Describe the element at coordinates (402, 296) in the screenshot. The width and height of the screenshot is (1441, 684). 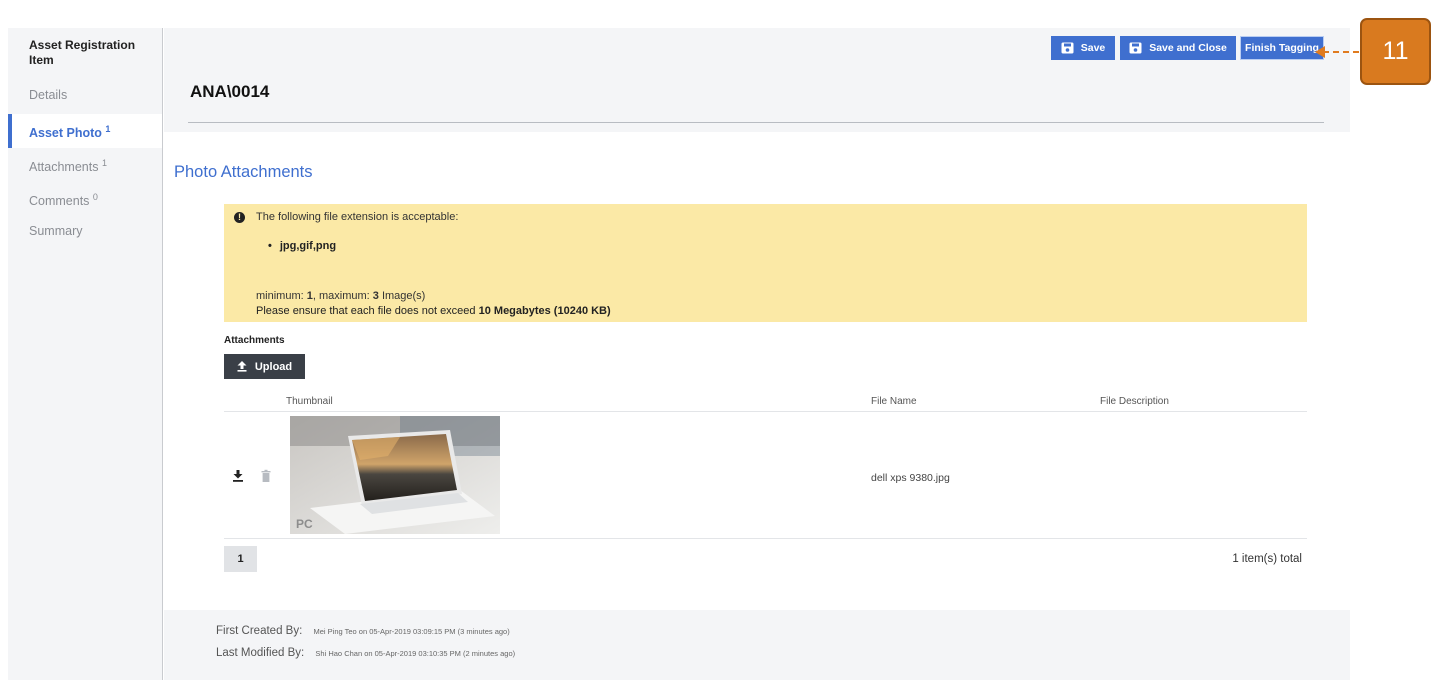
I see `unit-label: Image(s)` at that location.